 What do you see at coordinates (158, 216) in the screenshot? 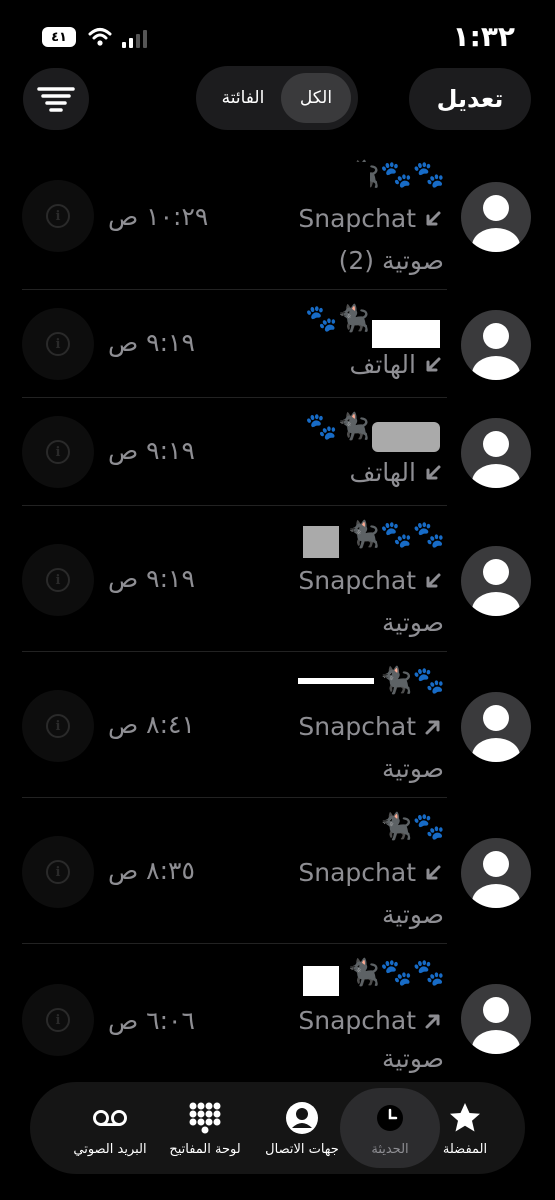
I see `call-time: ١٠:٢٩ ص` at bounding box center [158, 216].